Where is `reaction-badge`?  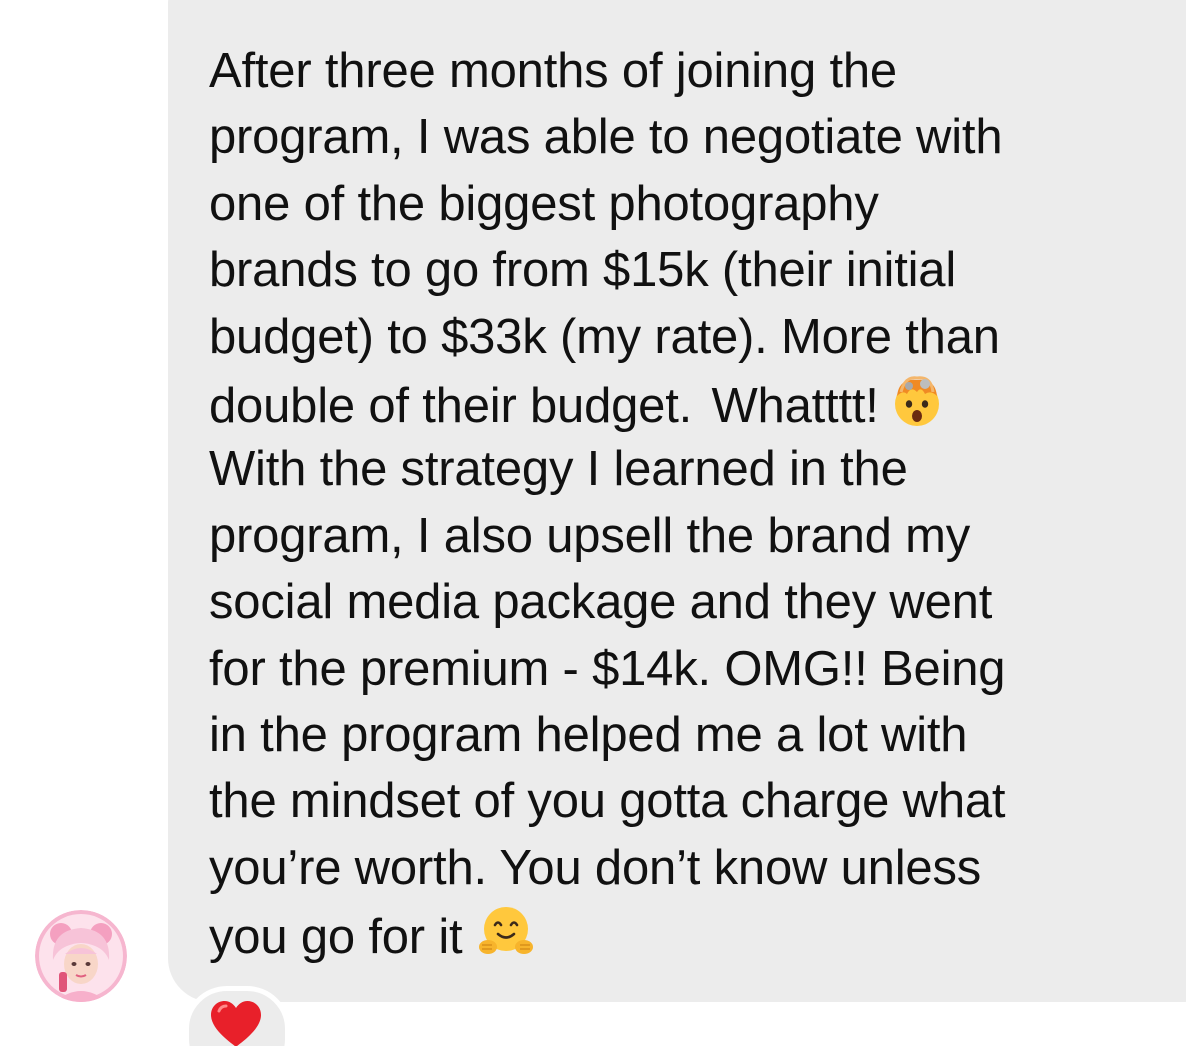
reaction-badge is located at coordinates (237, 1016).